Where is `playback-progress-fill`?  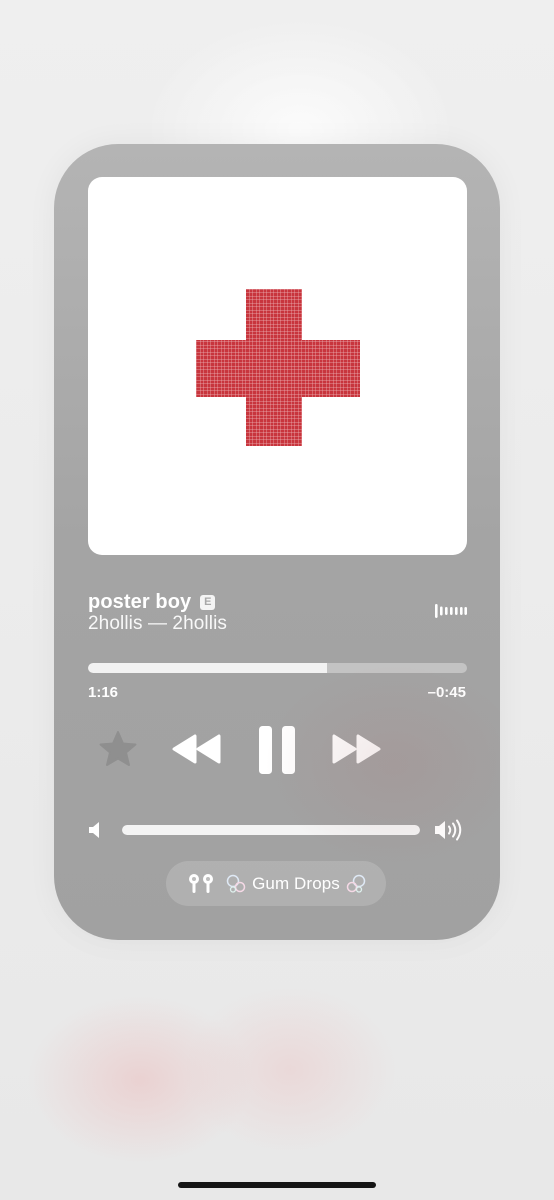 playback-progress-fill is located at coordinates (207, 668).